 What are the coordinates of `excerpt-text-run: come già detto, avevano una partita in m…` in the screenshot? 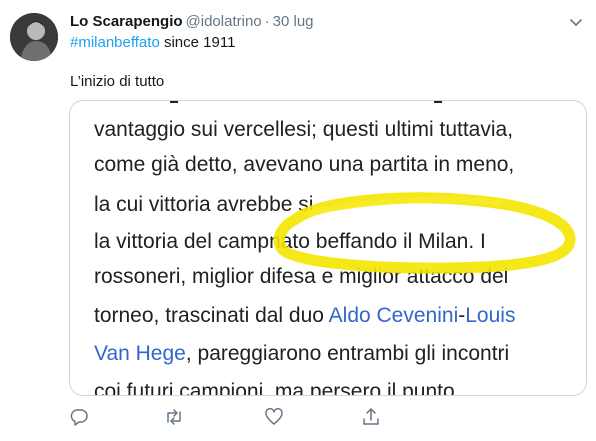 It's located at (304, 164).